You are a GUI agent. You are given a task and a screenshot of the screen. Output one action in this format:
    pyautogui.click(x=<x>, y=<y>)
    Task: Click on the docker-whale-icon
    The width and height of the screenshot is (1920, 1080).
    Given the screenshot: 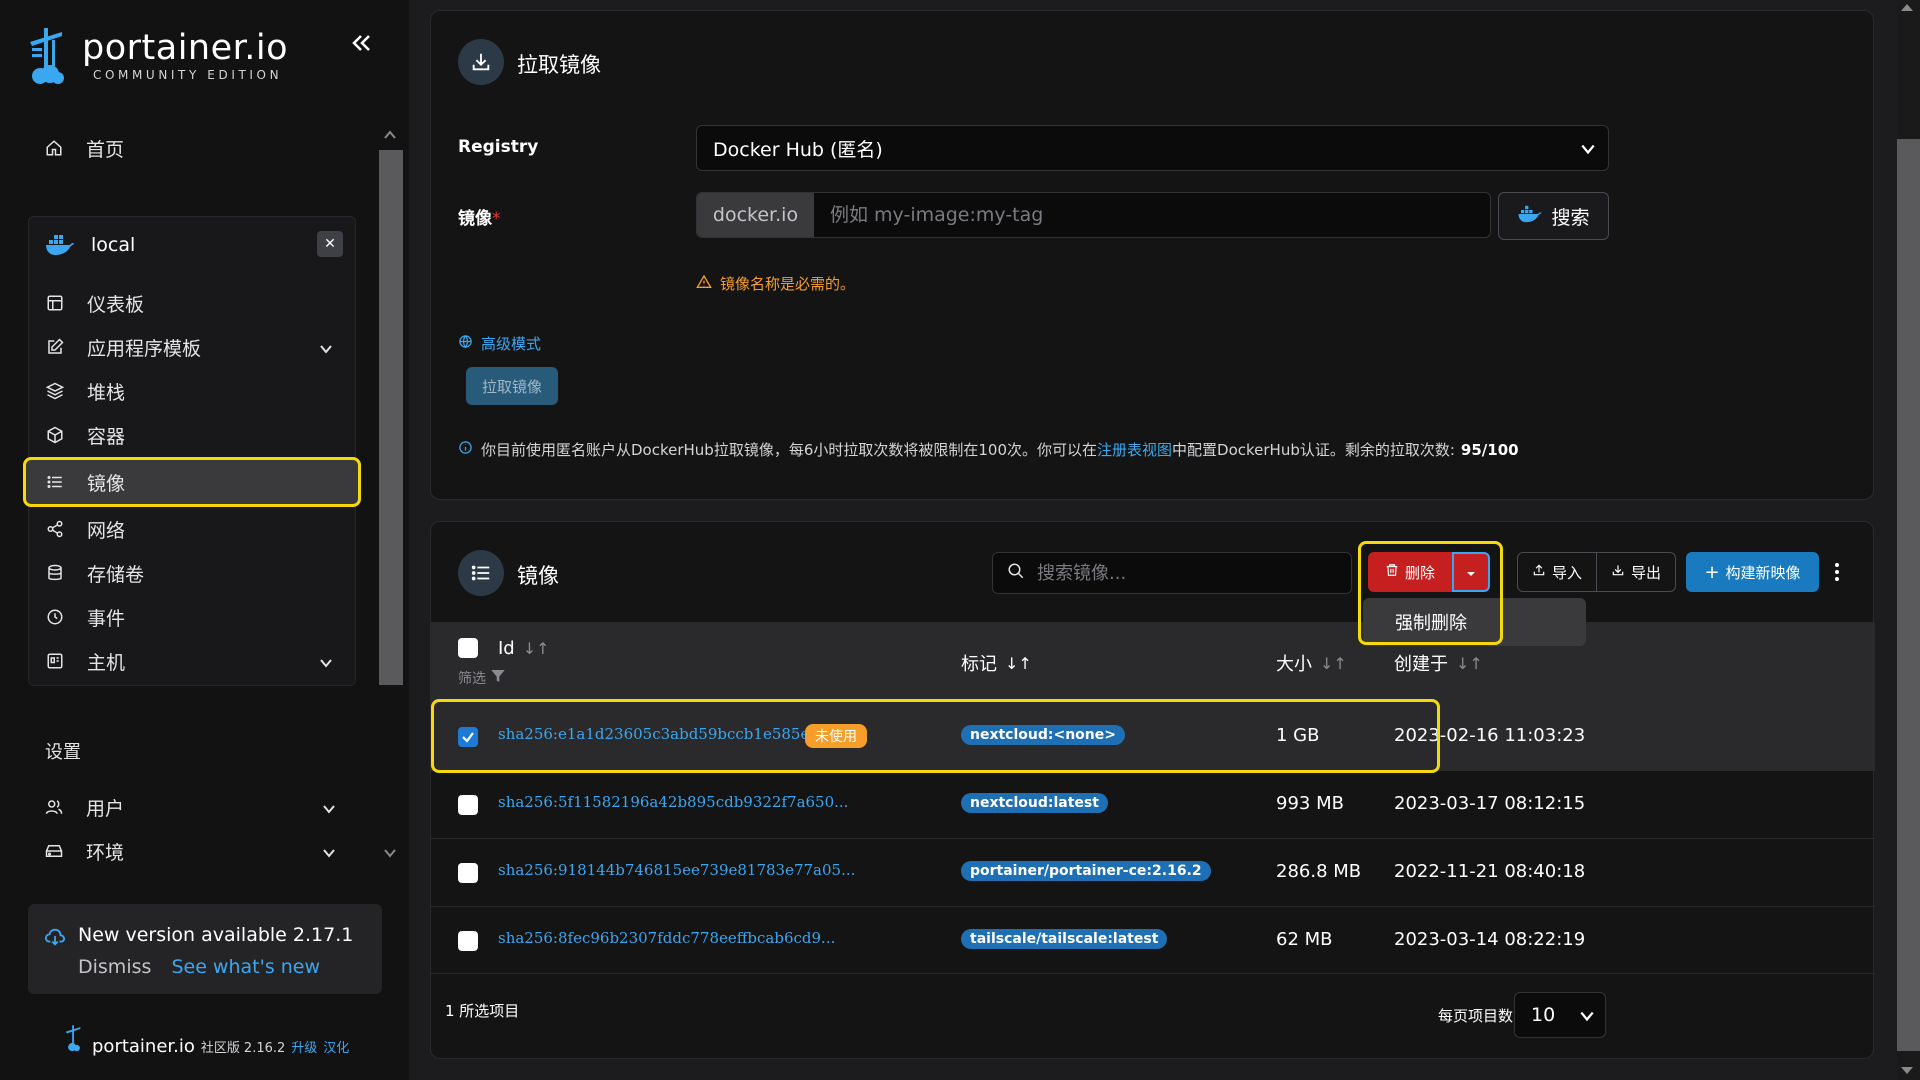 What is the action you would take?
    pyautogui.click(x=60, y=245)
    